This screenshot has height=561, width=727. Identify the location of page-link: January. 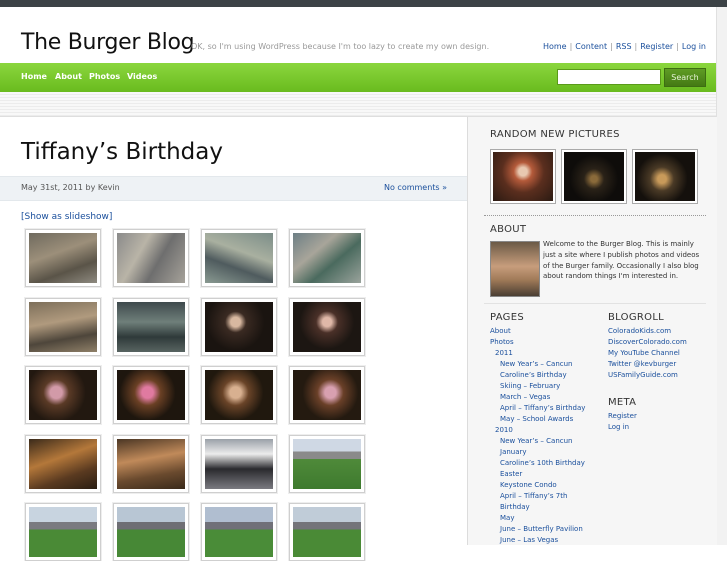
(537, 452).